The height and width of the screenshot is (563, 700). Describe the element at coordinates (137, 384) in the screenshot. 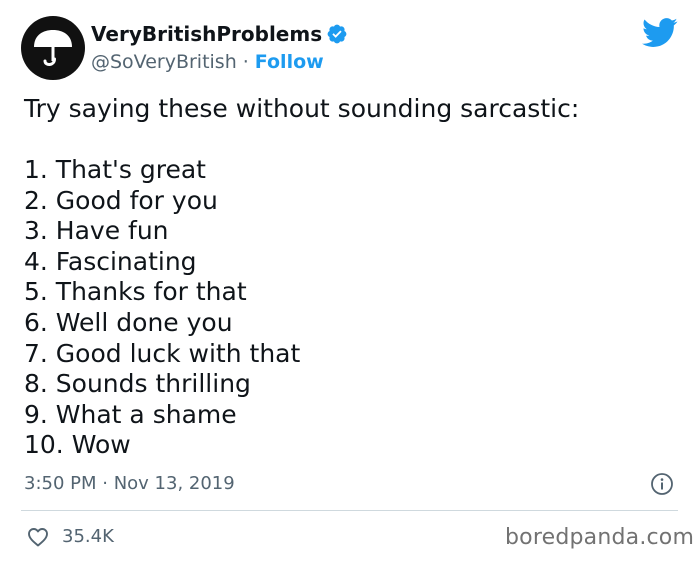

I see `list-item: 8. Sounds thrilling` at that location.